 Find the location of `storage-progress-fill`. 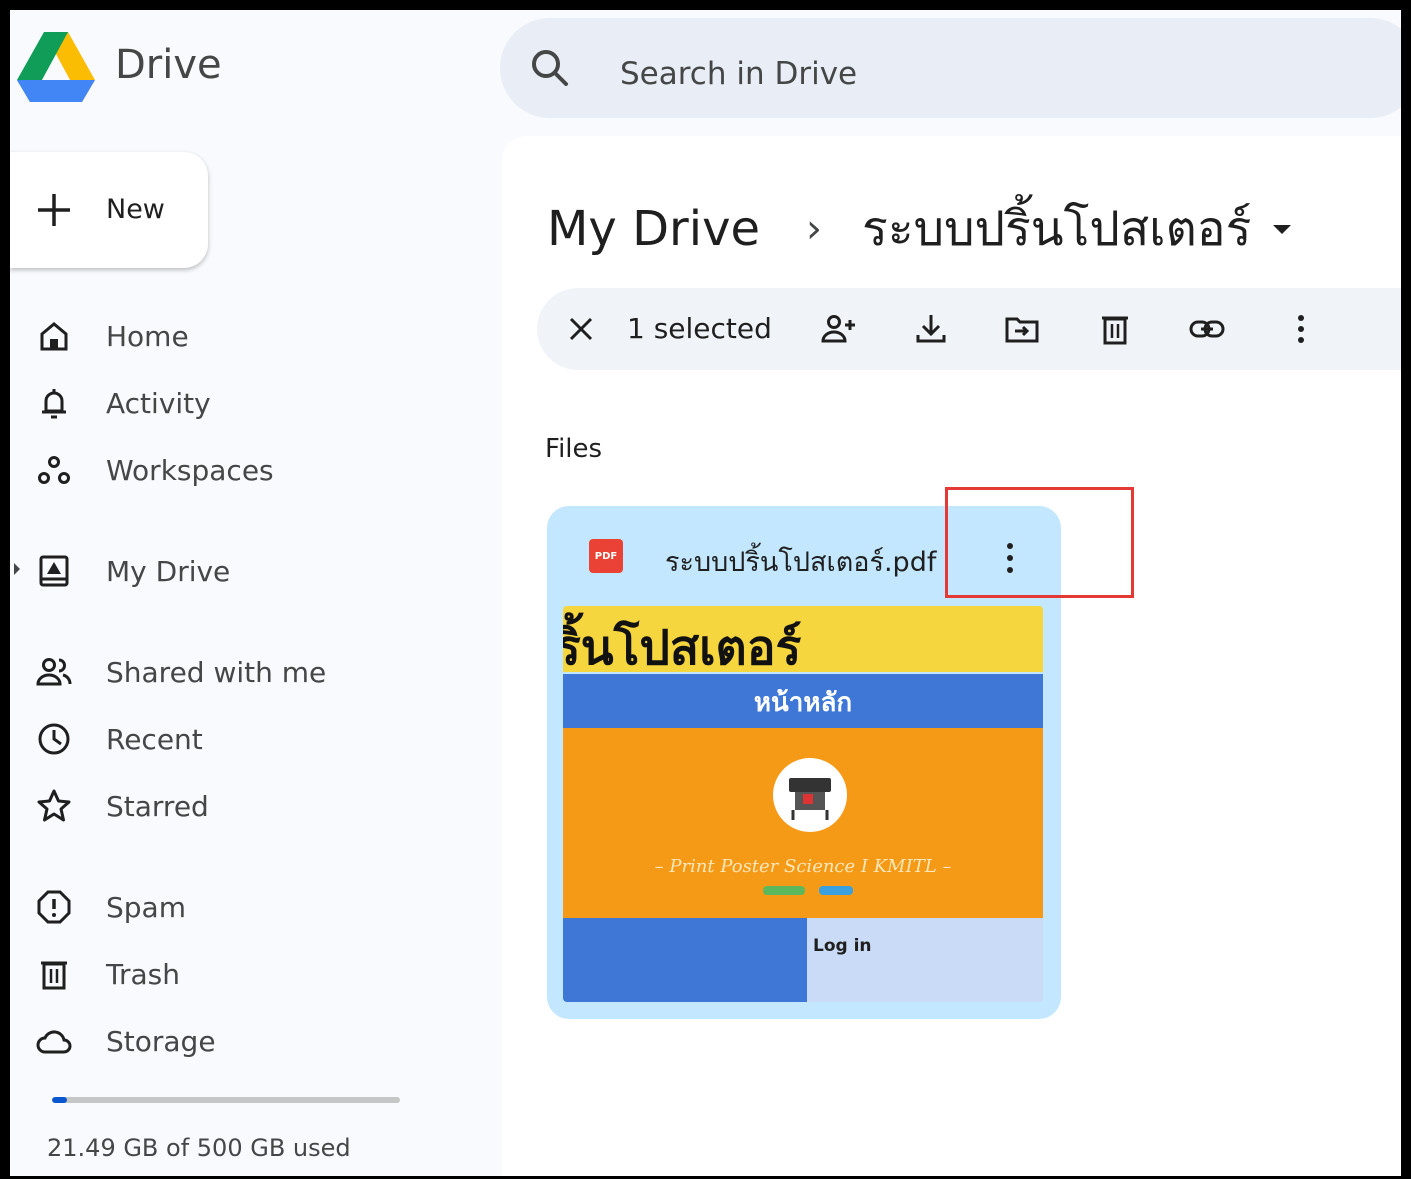

storage-progress-fill is located at coordinates (59, 1100).